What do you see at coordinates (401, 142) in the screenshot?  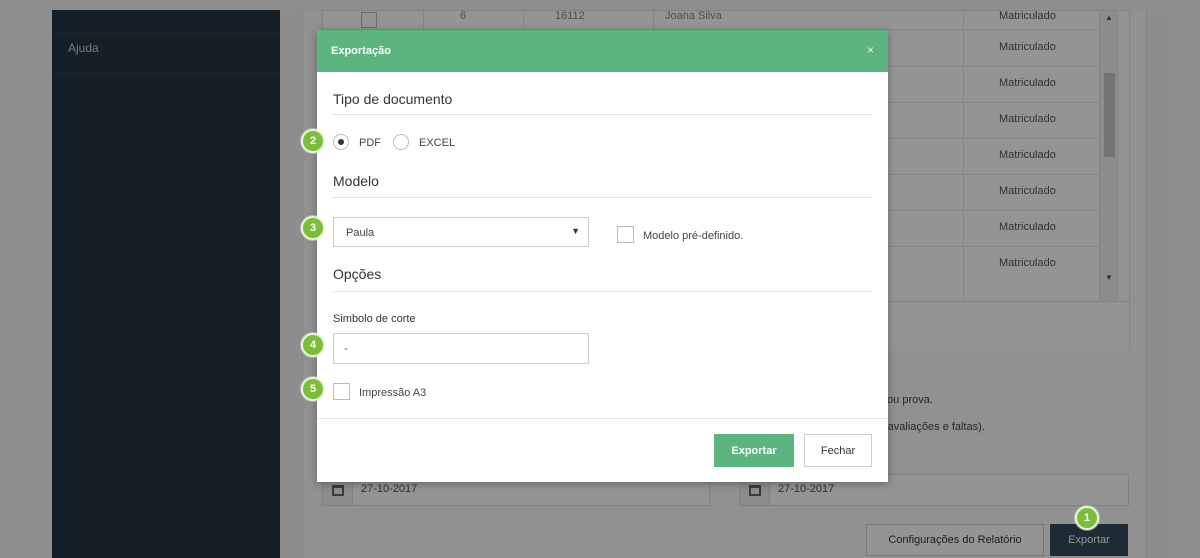 I see `radio-excel` at bounding box center [401, 142].